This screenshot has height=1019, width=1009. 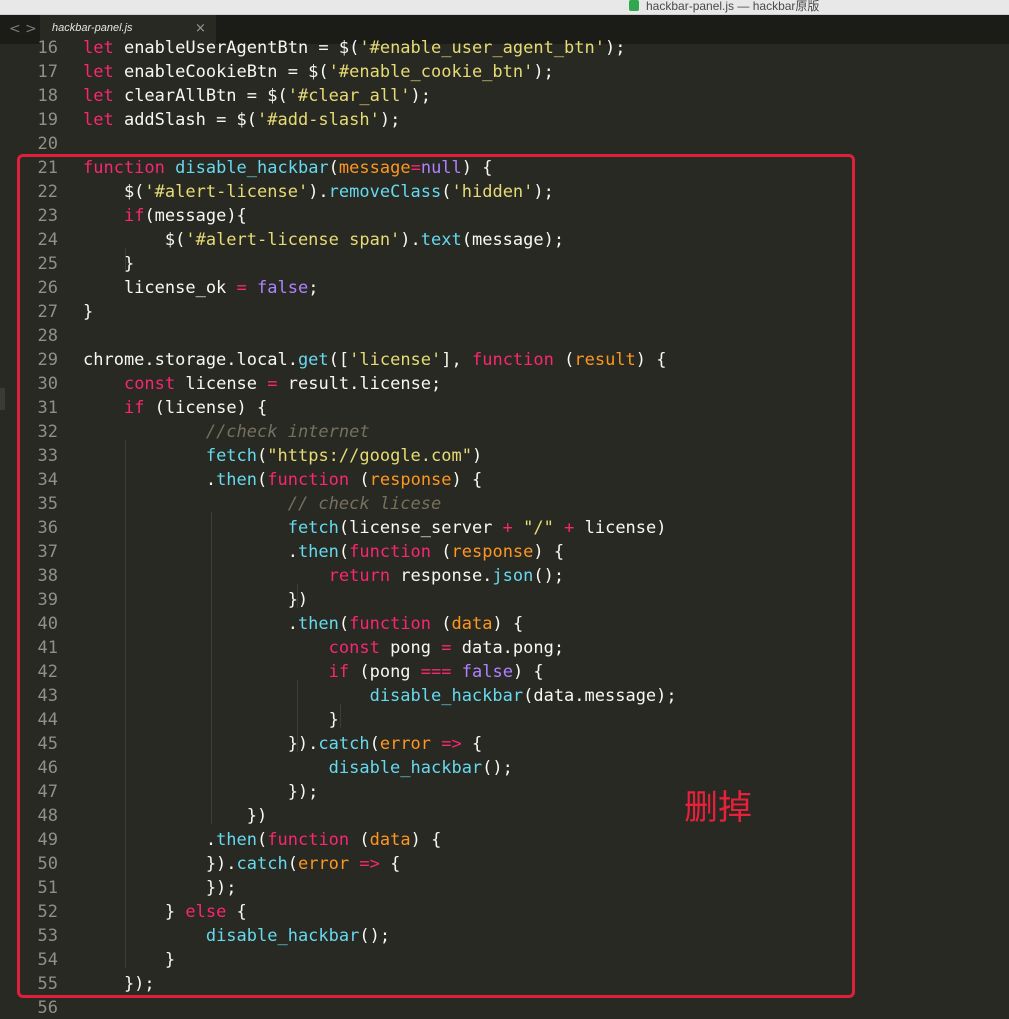 What do you see at coordinates (236, 48) in the screenshot?
I see `code-token: enableUserAgentBtn = $(` at bounding box center [236, 48].